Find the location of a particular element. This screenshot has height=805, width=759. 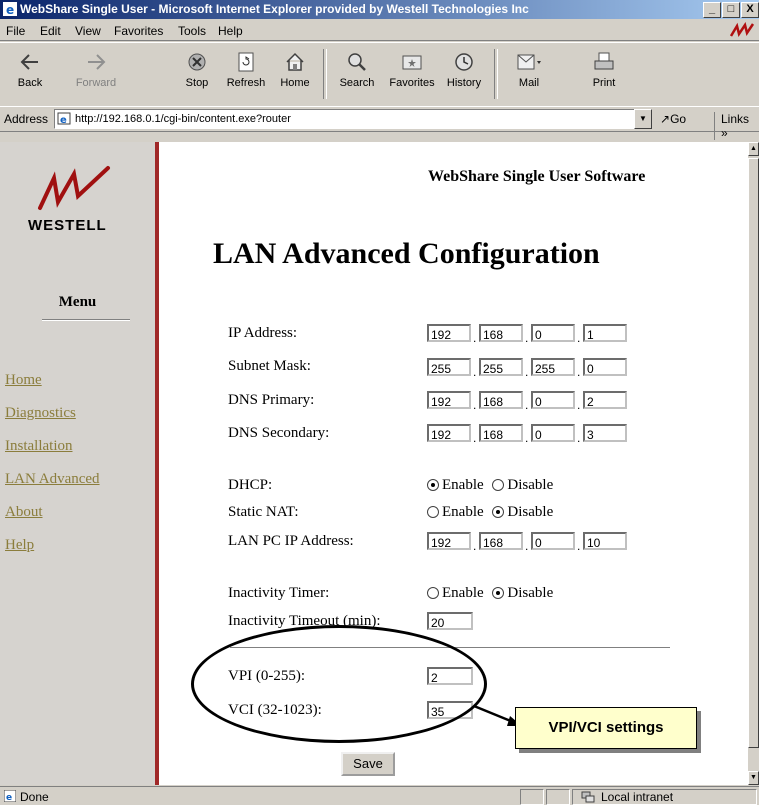

stop-button: Stop is located at coordinates (197, 68).